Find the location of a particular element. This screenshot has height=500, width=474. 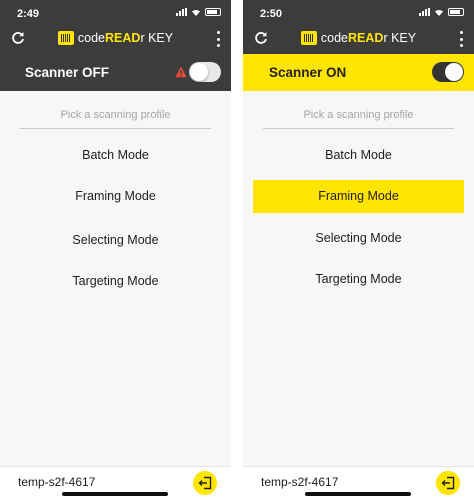

scanner-status-bar: Scanner ON is located at coordinates (358, 72).